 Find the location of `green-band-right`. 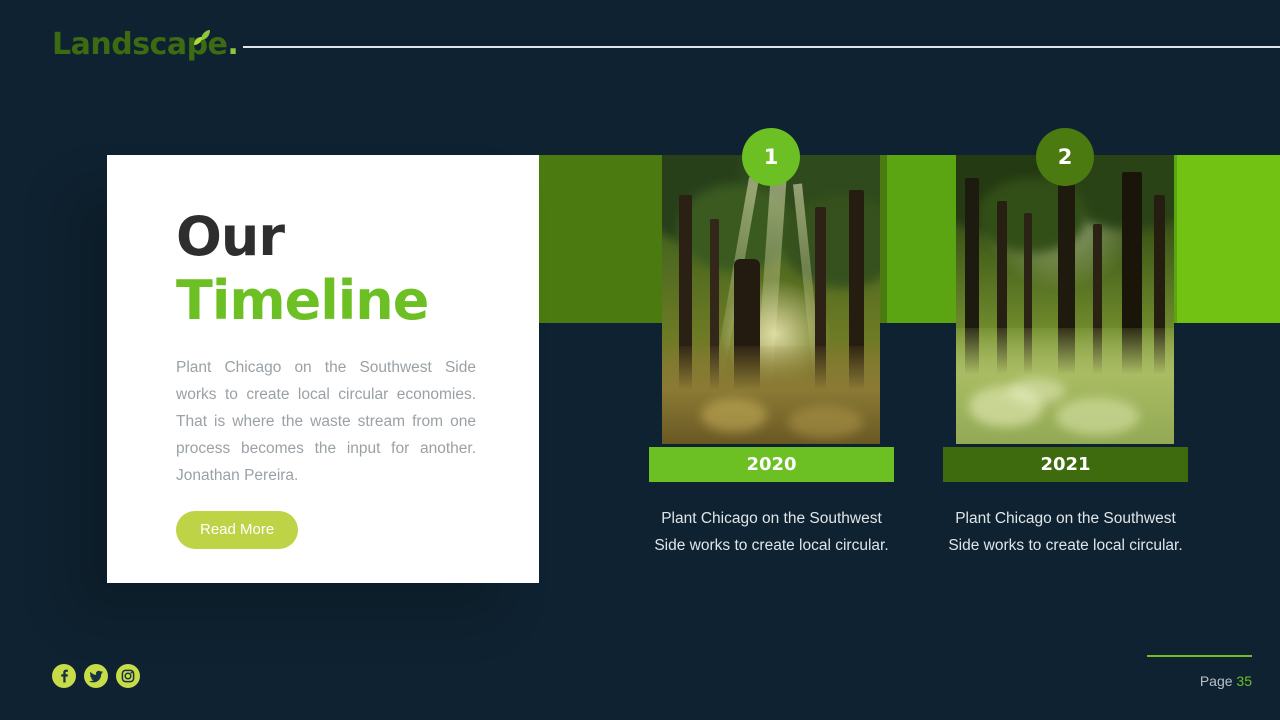

green-band-right is located at coordinates (1228, 239).